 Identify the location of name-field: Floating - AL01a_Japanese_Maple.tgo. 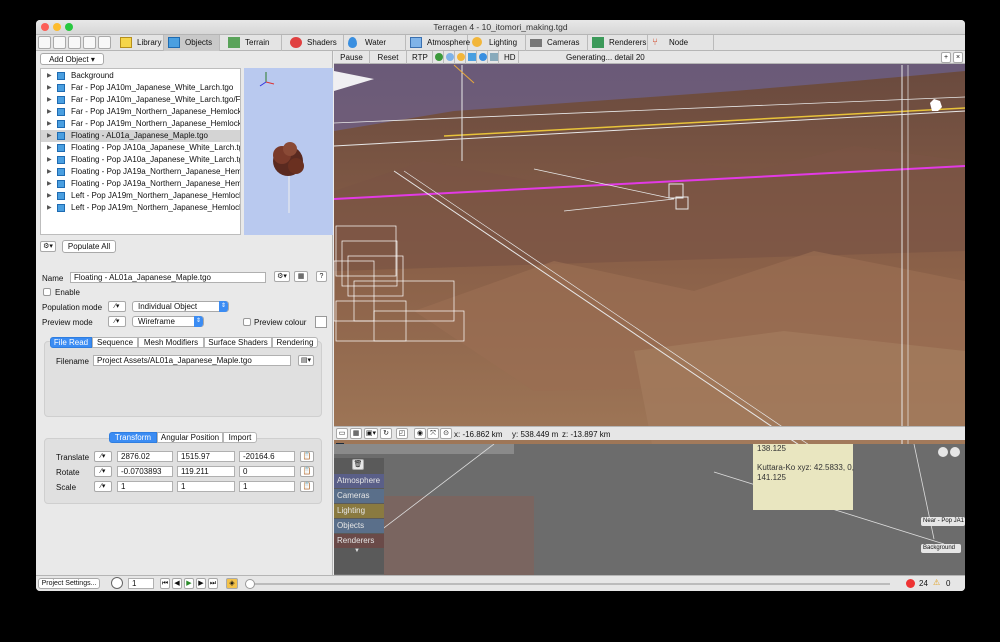
(168, 277).